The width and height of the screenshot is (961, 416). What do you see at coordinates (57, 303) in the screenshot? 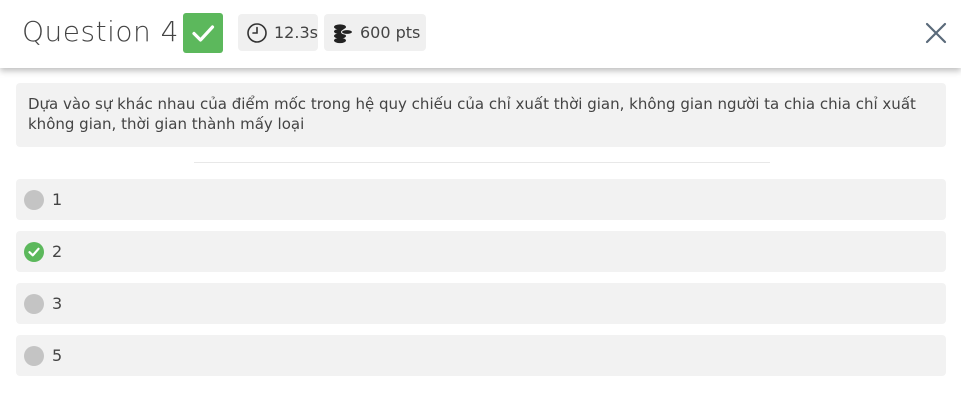
I see `answer-label: 3` at bounding box center [57, 303].